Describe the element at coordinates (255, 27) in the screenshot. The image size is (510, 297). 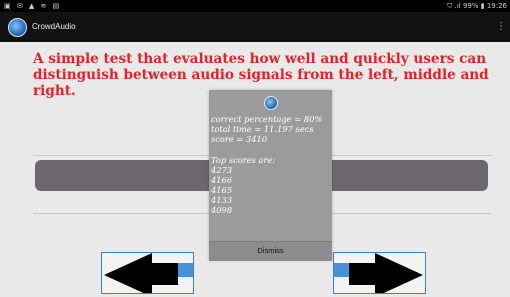
I see `action-bar: CrowdAudio ⋮` at that location.